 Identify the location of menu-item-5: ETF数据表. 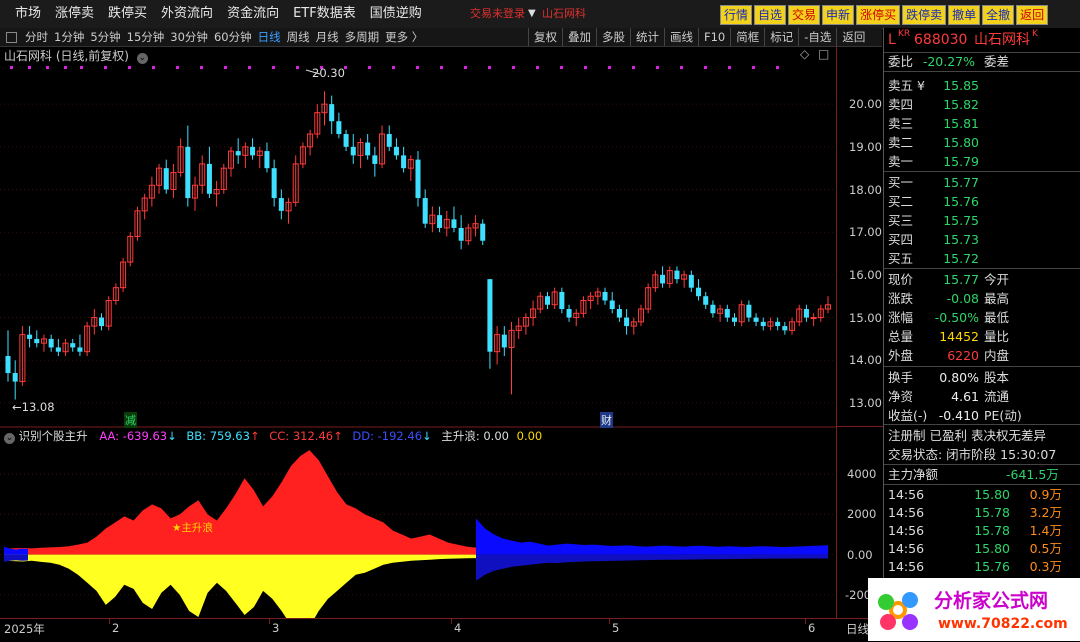
(324, 14).